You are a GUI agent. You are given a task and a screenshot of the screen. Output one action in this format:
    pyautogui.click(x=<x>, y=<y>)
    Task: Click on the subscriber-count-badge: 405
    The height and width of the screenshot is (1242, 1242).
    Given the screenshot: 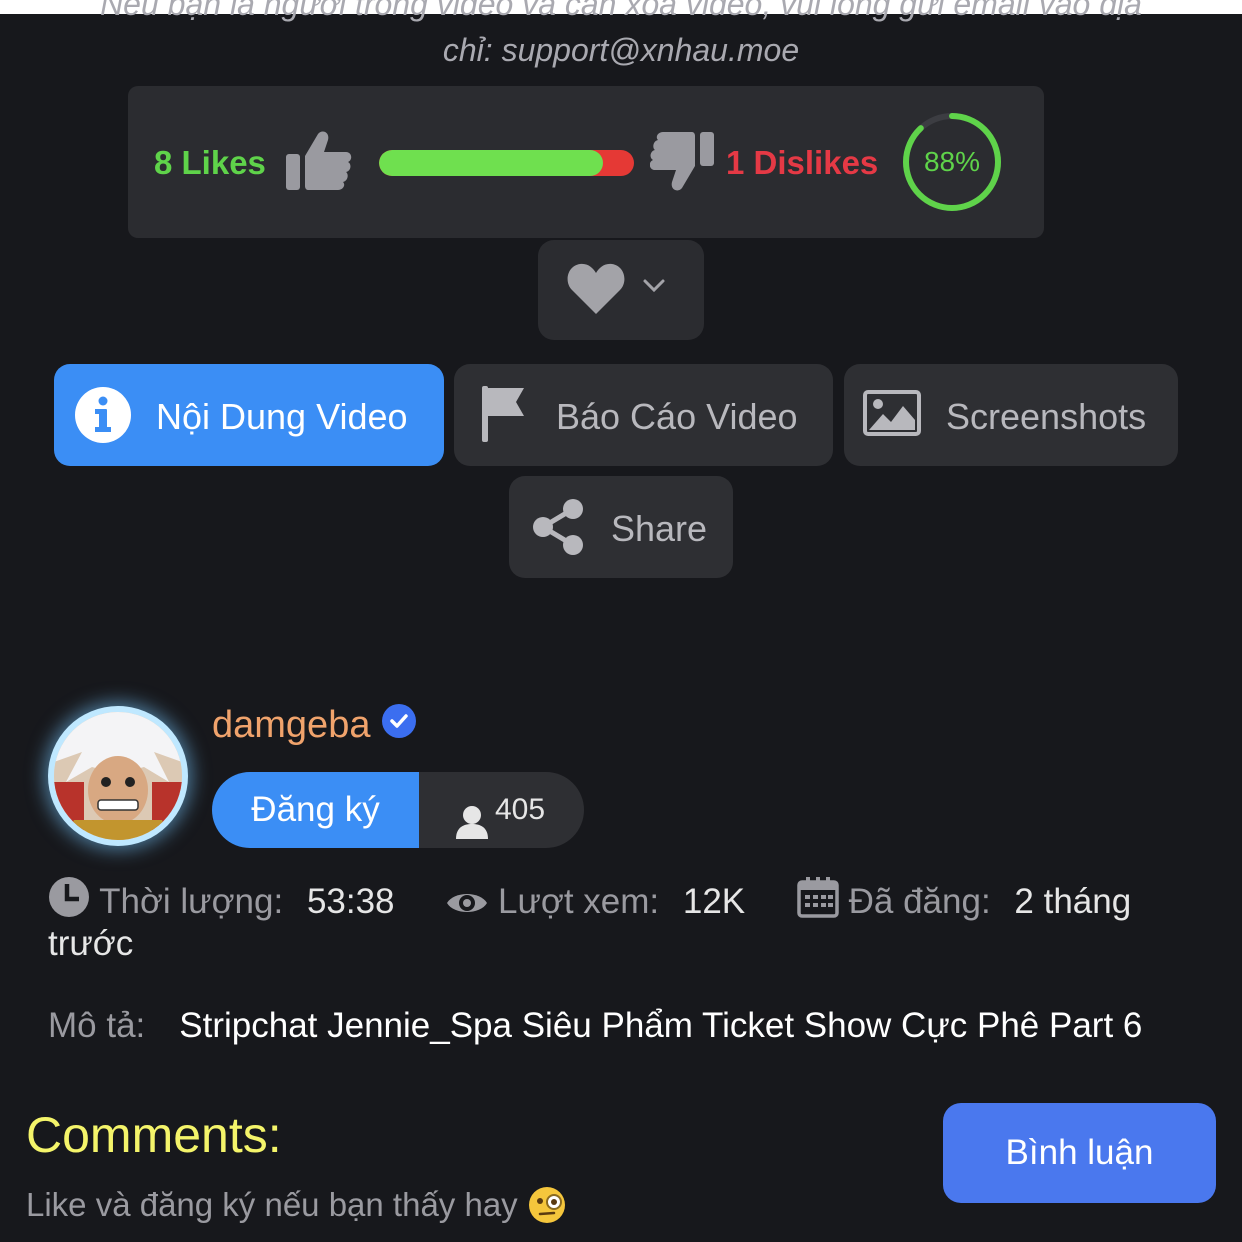 What is the action you would take?
    pyautogui.click(x=501, y=810)
    